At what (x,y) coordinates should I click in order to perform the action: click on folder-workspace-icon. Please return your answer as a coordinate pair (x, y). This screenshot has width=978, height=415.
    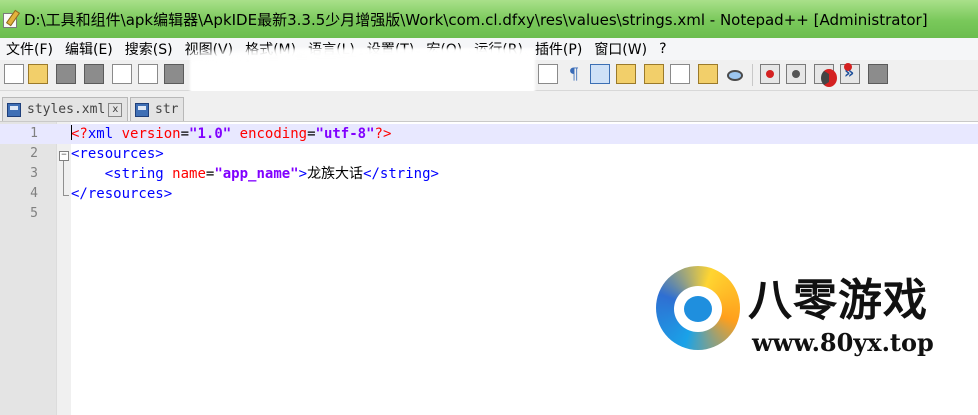
    Looking at the image, I should click on (680, 74).